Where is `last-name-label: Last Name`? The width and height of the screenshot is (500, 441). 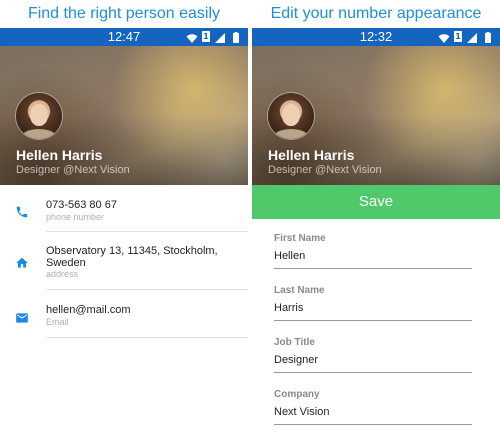
last-name-label: Last Name is located at coordinates (299, 290).